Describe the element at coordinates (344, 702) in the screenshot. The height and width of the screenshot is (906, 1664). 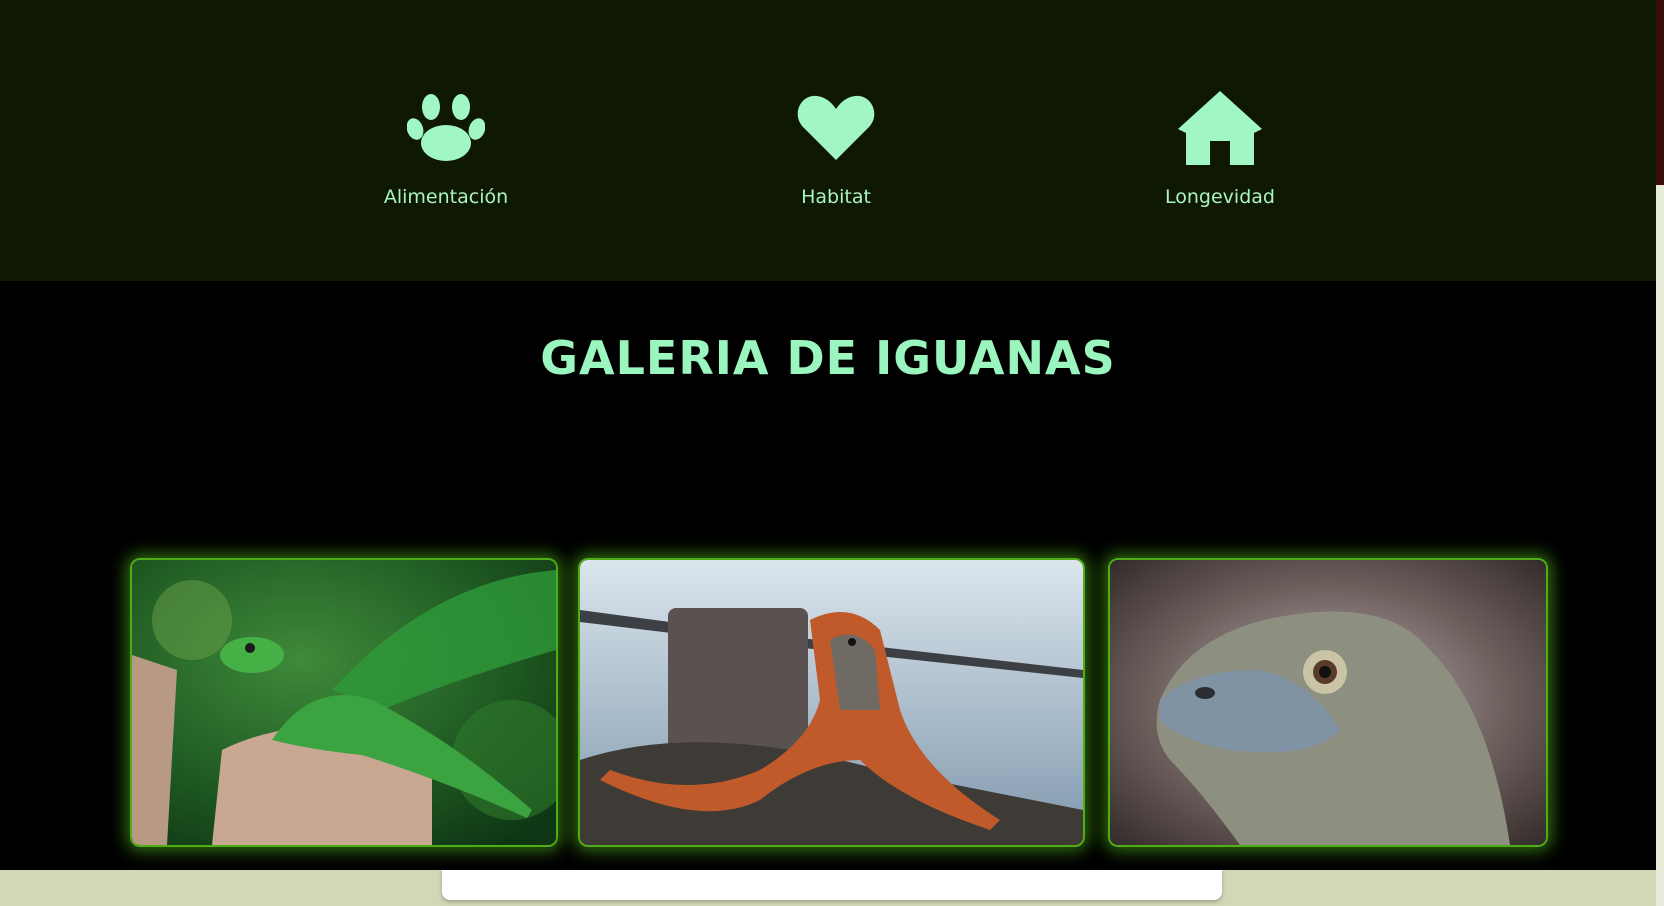
I see `gallery-image-green-iguana` at that location.